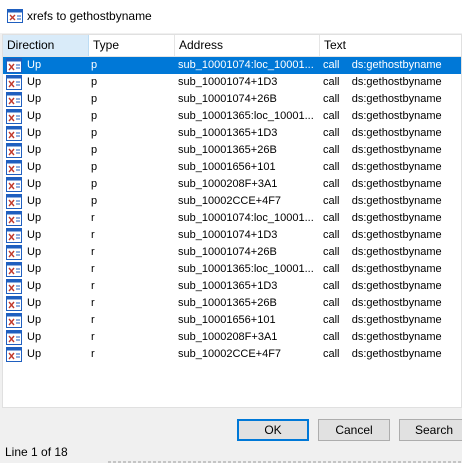  I want to click on table-row: Up p sub_10001656+101 call ds:gethostbyname, so click(232, 167).